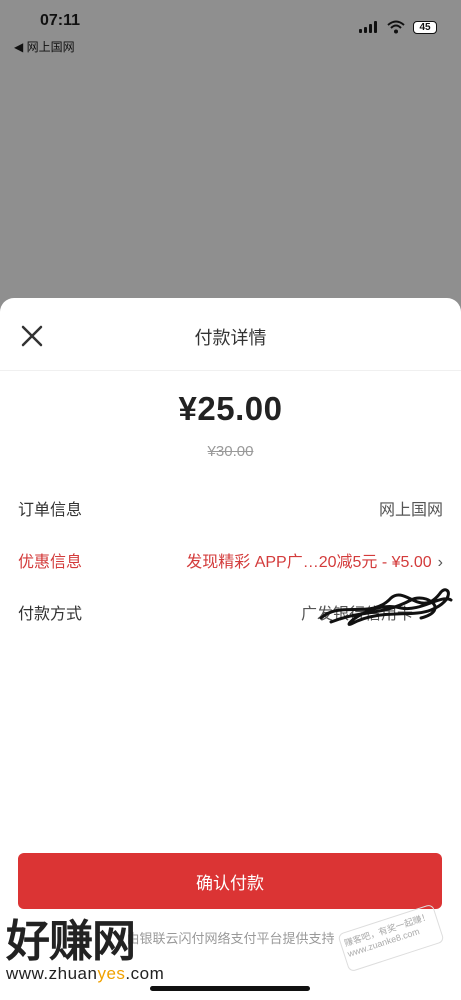  I want to click on watermark-url-suffix: .com, so click(145, 973).